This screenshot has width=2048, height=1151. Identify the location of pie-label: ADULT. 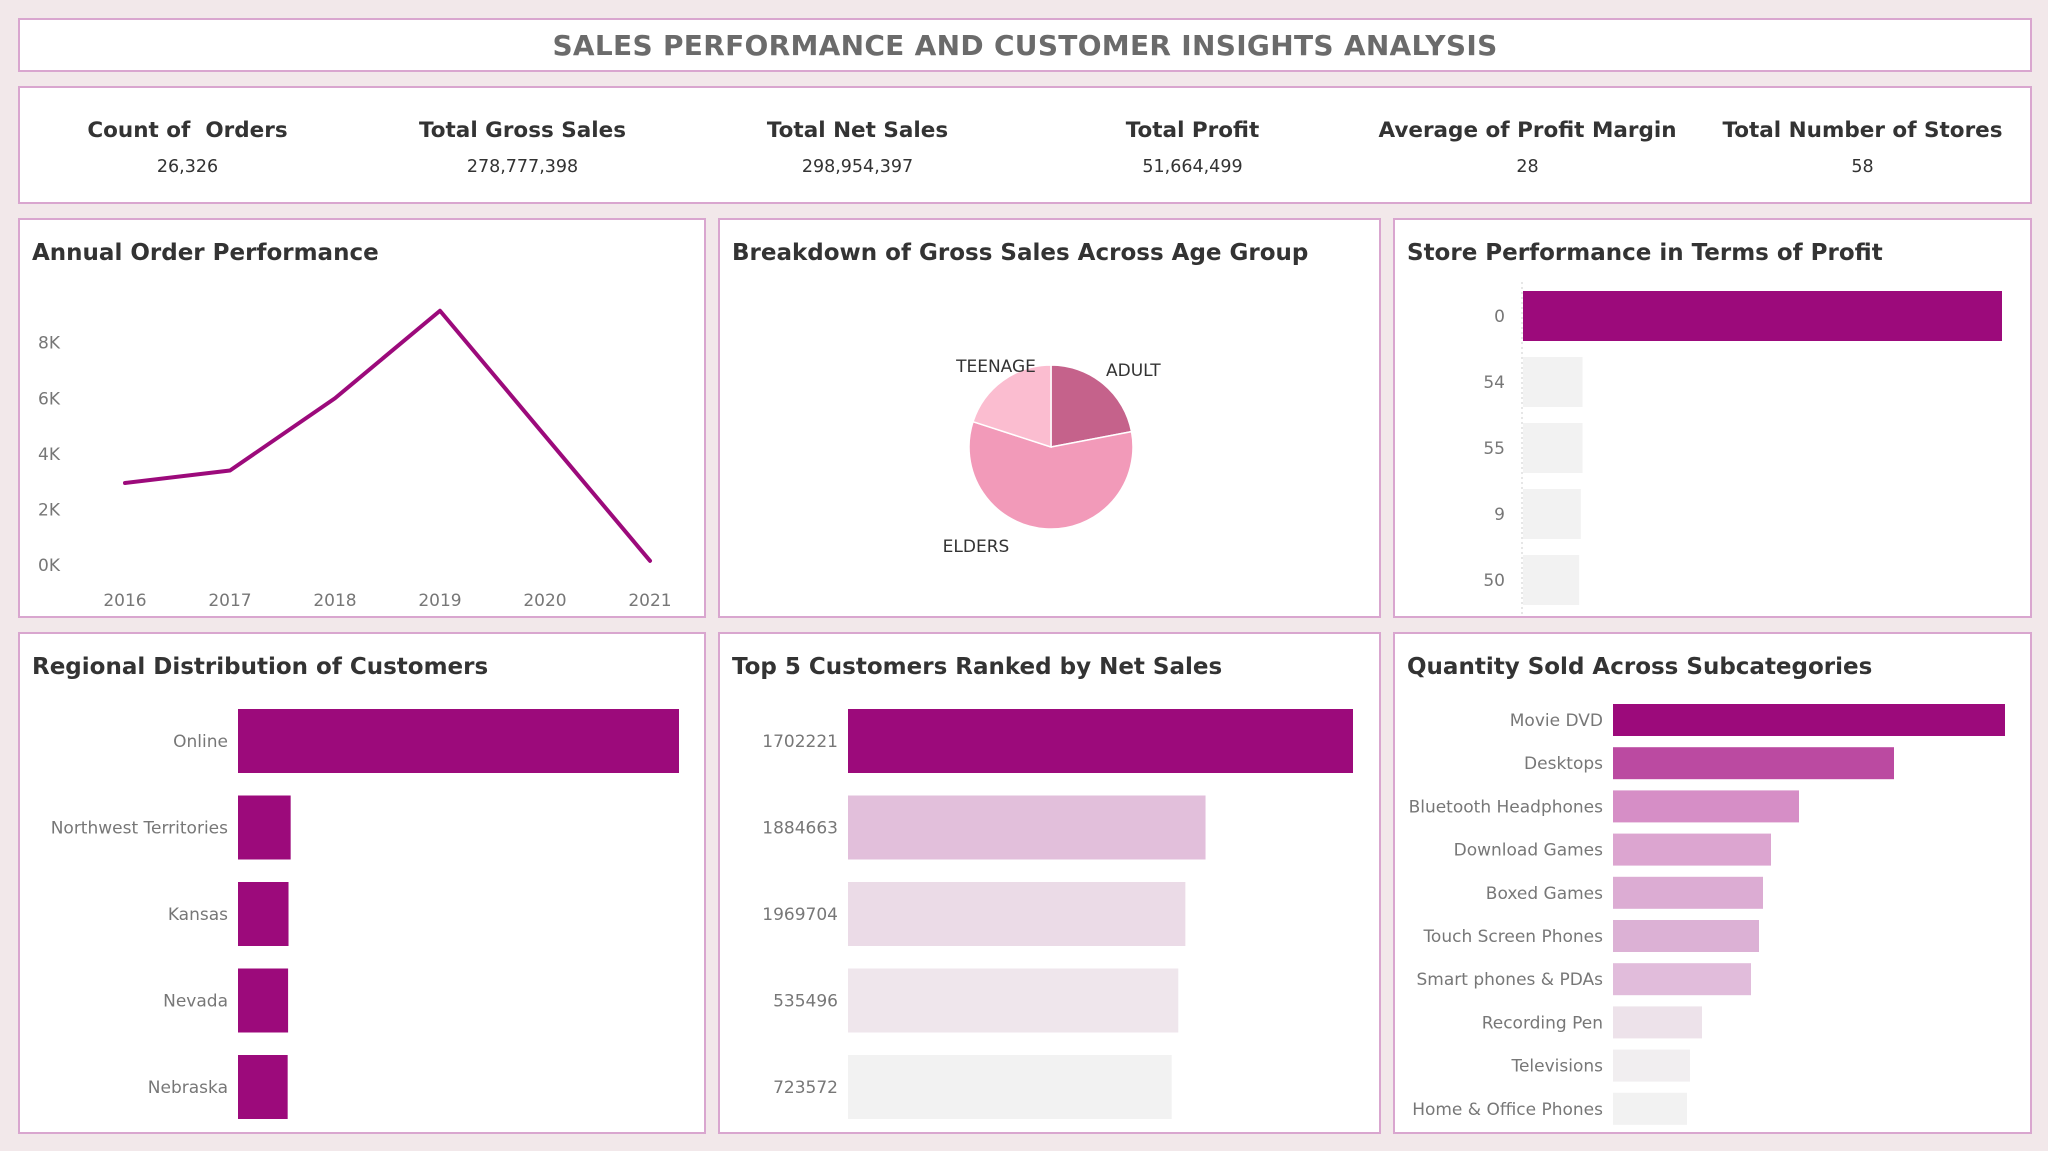
(1133, 371).